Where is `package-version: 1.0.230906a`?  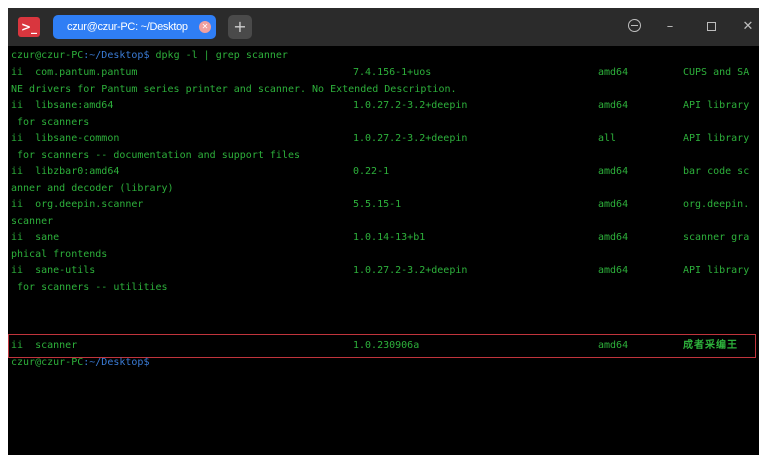
package-version: 1.0.230906a is located at coordinates (386, 345).